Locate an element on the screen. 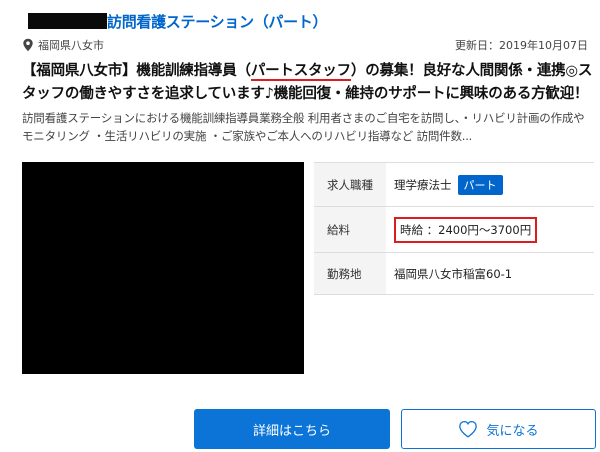 This screenshot has height=452, width=600. info-row-salary: 給料 時給 ：2400円～3700円 is located at coordinates (454, 230).